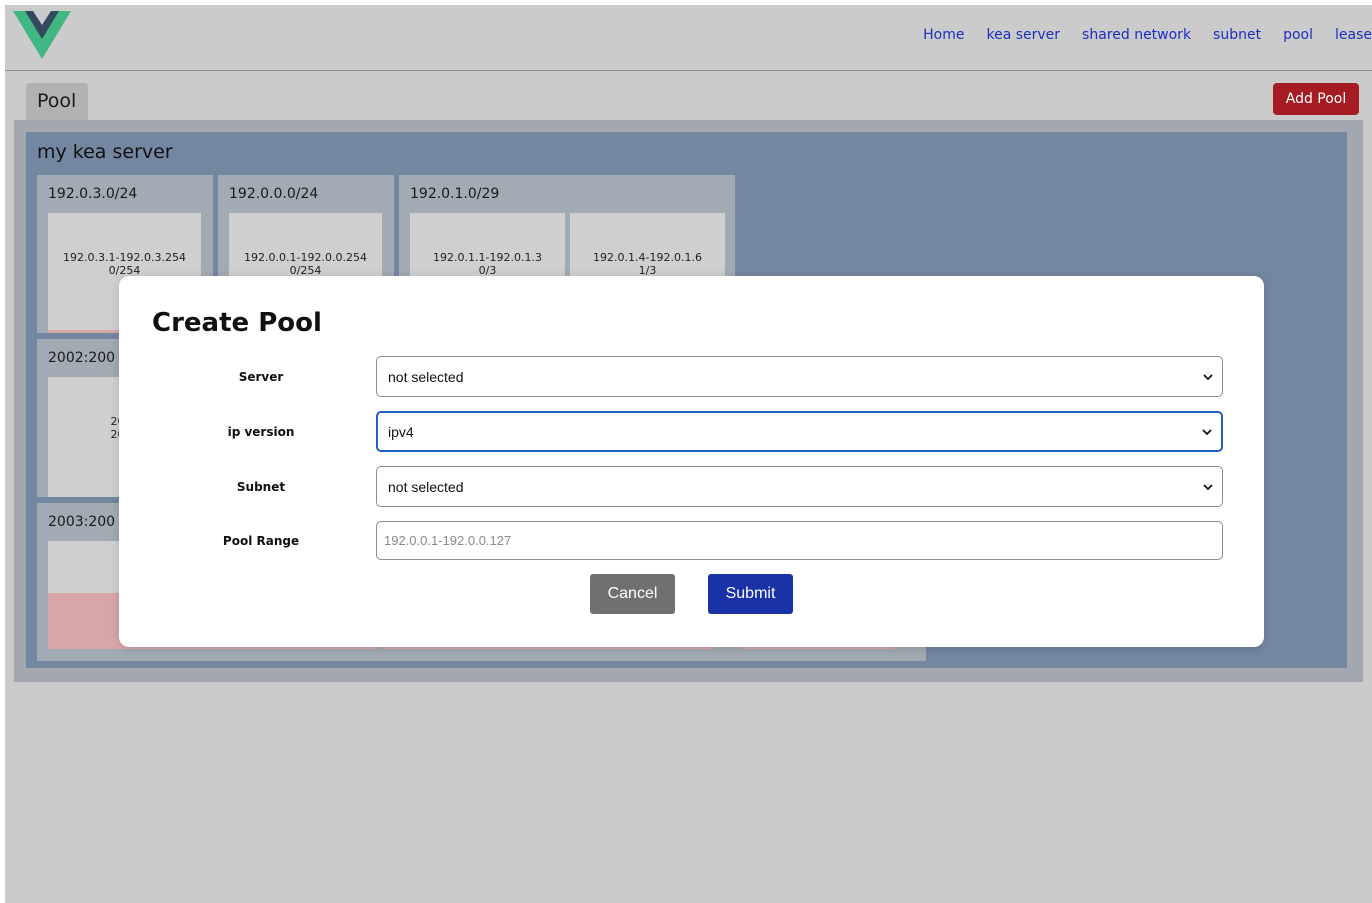 The image size is (1372, 903). I want to click on server-label: Server, so click(261, 377).